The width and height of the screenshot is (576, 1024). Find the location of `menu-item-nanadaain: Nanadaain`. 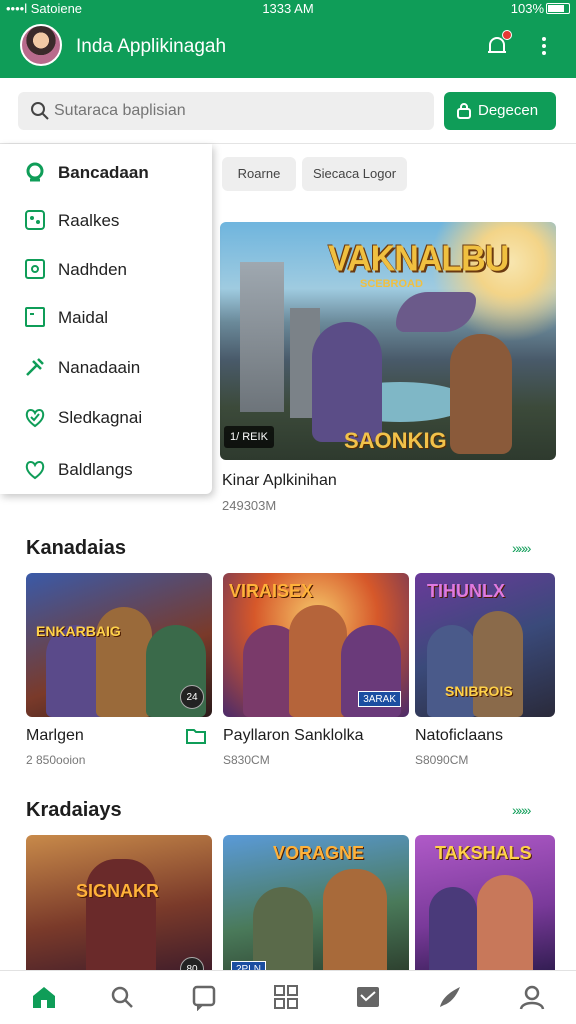

menu-item-nanadaain: Nanadaain is located at coordinates (106, 367).